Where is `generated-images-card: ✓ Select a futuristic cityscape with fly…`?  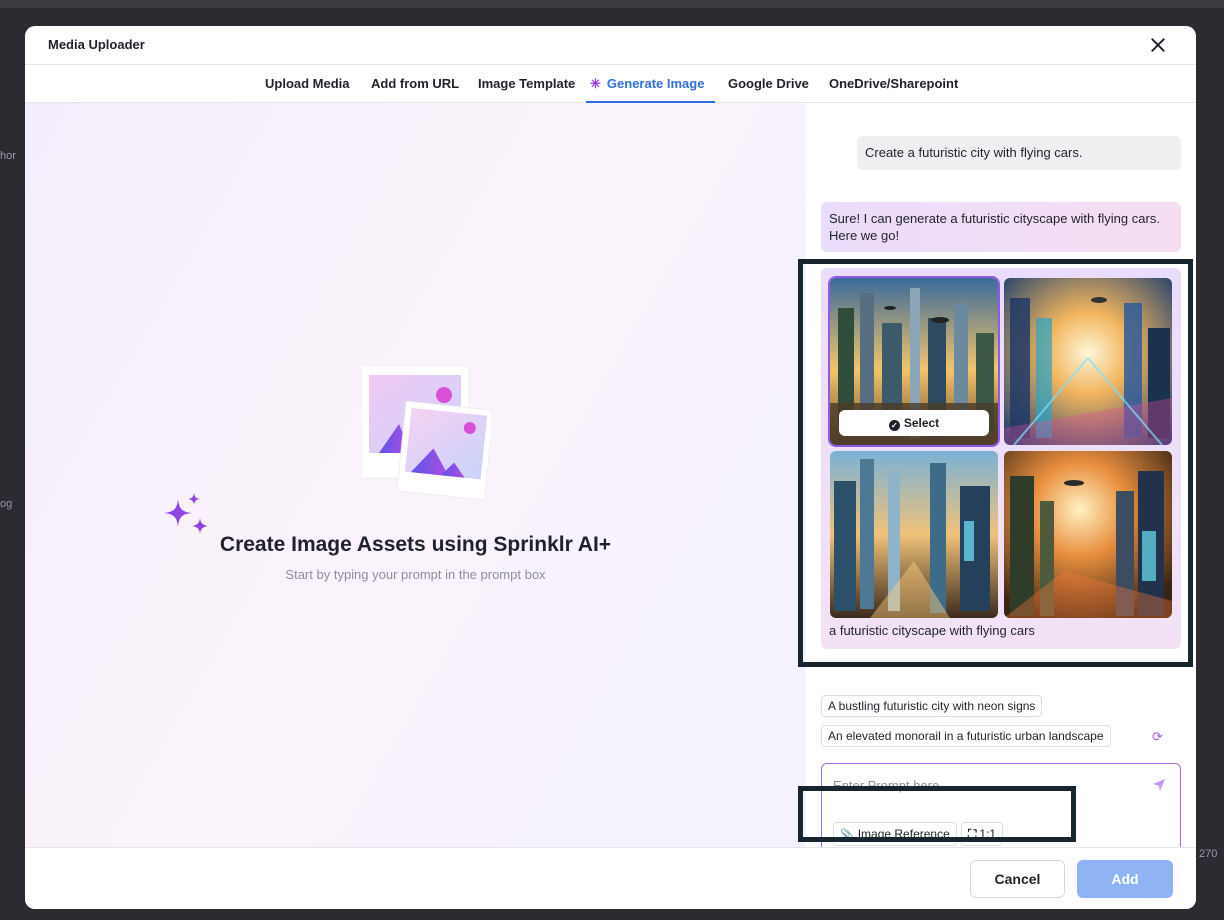
generated-images-card: ✓ Select a futuristic cityscape with fly… is located at coordinates (1001, 458).